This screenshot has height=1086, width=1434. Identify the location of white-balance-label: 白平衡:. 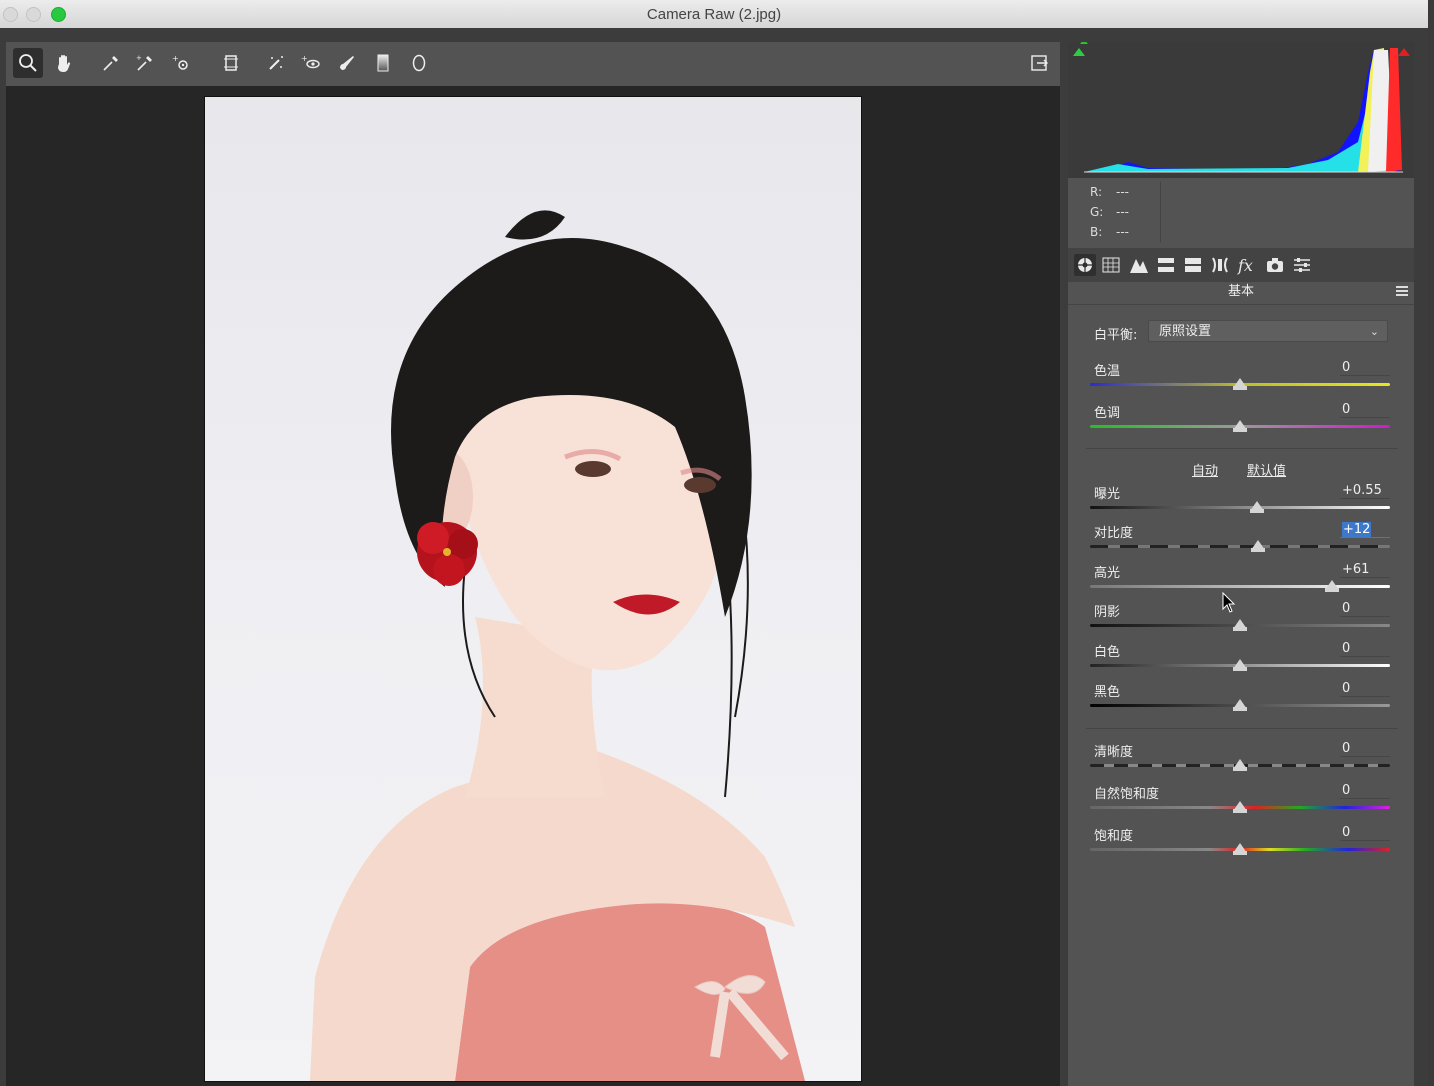
(1116, 335).